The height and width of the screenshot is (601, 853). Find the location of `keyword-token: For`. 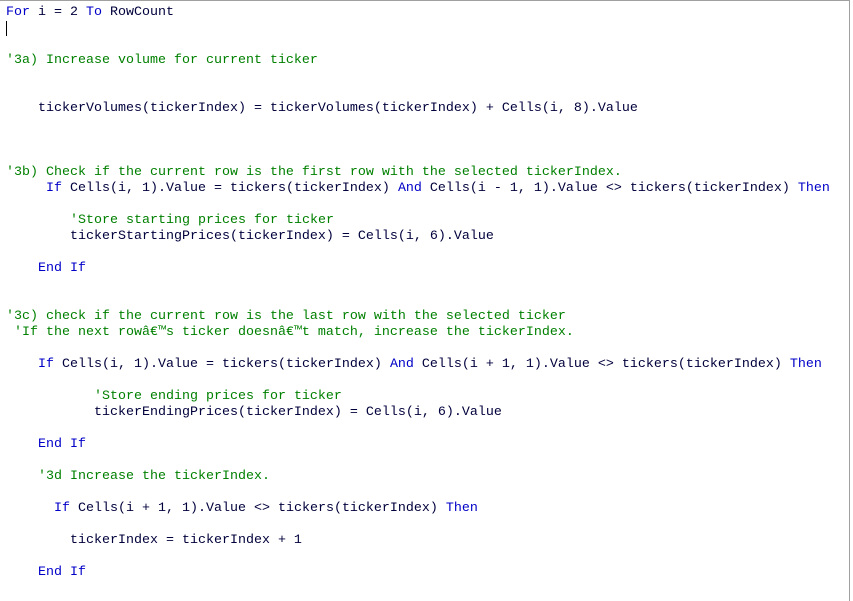

keyword-token: For is located at coordinates (18, 12).